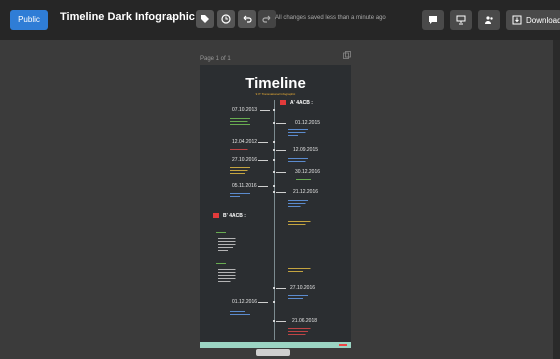 This screenshot has width=560, height=359. I want to click on download-button: Download, so click(533, 20).